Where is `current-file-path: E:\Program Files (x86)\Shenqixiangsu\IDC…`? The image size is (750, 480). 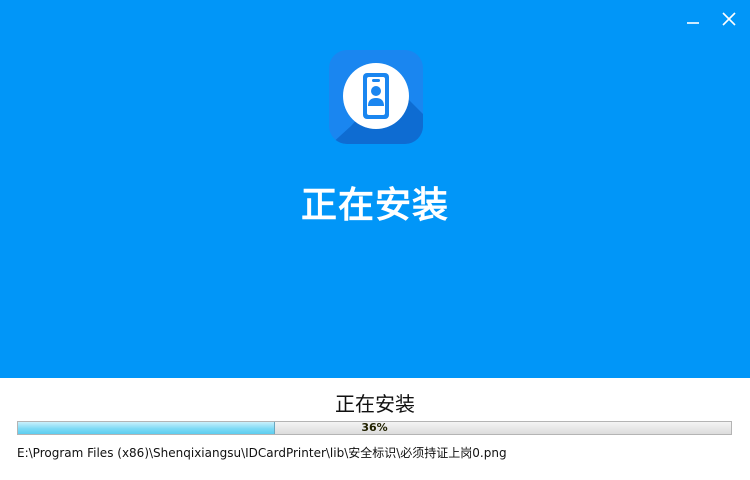
current-file-path: E:\Program Files (x86)\Shenqixiangsu\IDC… is located at coordinates (262, 453).